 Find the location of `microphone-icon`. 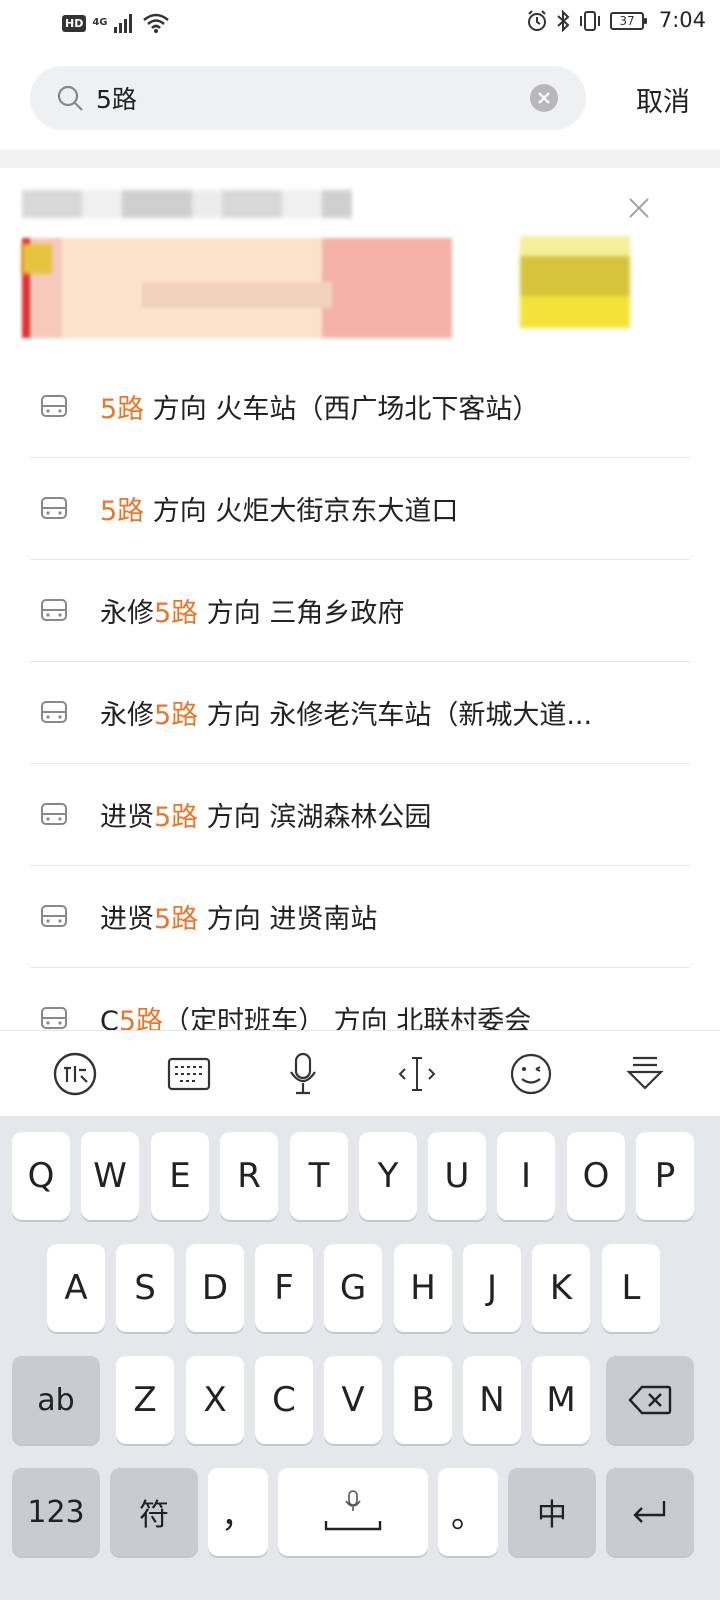

microphone-icon is located at coordinates (303, 1073).